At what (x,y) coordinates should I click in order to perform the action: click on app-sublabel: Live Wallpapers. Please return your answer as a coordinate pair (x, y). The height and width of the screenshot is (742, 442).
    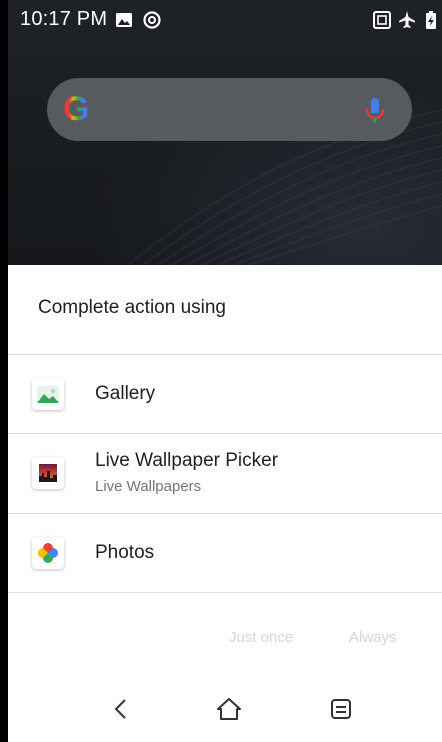
    Looking at the image, I should click on (148, 486).